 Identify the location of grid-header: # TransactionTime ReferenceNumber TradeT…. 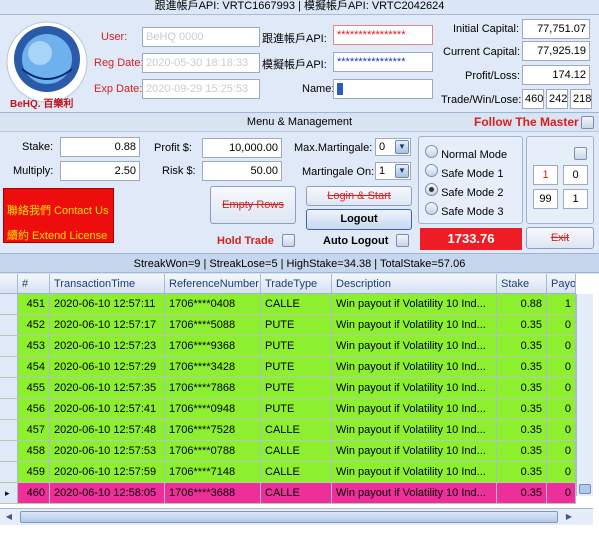
(288, 284).